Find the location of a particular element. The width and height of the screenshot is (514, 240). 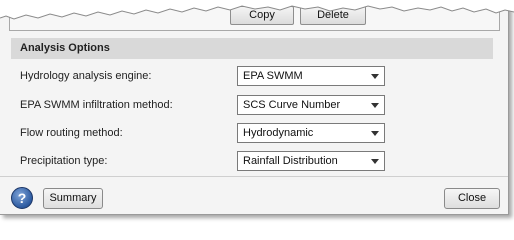

close-button: Close is located at coordinates (472, 198).